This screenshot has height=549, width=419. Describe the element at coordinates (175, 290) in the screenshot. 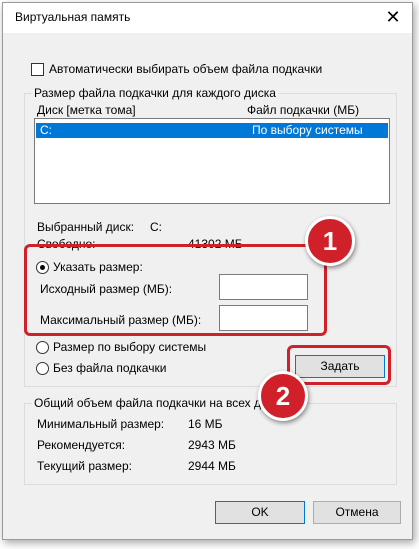

I see `highlight-frame-custom-size` at that location.